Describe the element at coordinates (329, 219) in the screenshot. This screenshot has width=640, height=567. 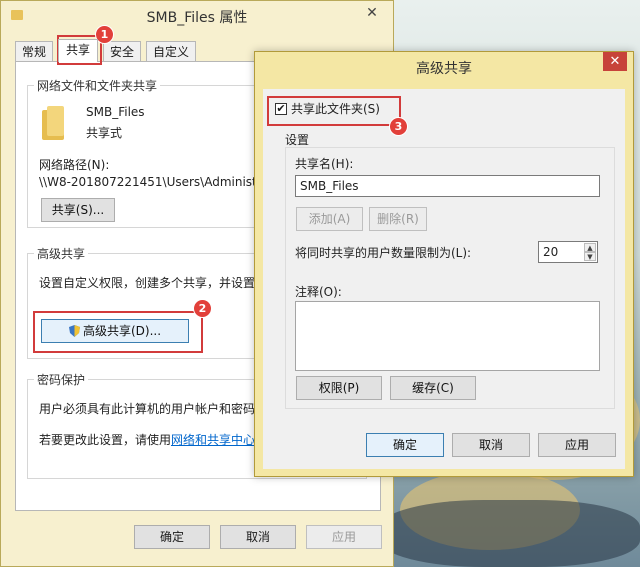
I see `add-button: 添加(A)` at that location.